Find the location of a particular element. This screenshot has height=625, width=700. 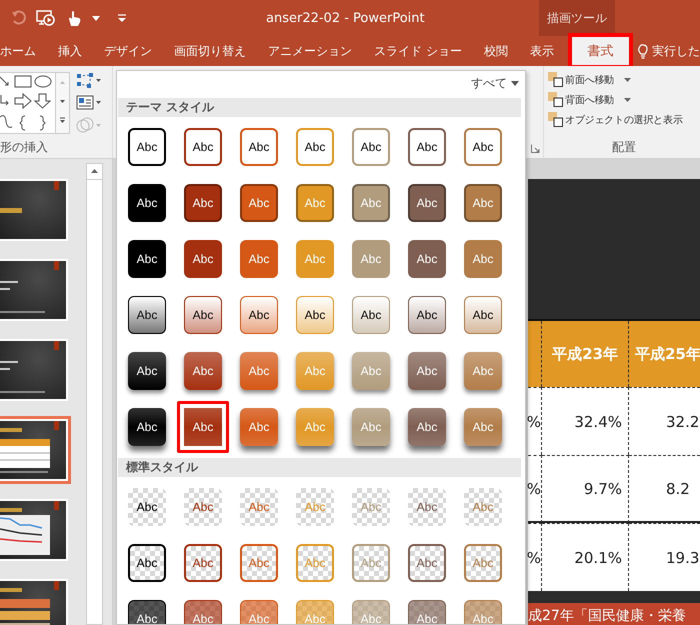

arrange-button: 前面へ移動 is located at coordinates (624, 79).